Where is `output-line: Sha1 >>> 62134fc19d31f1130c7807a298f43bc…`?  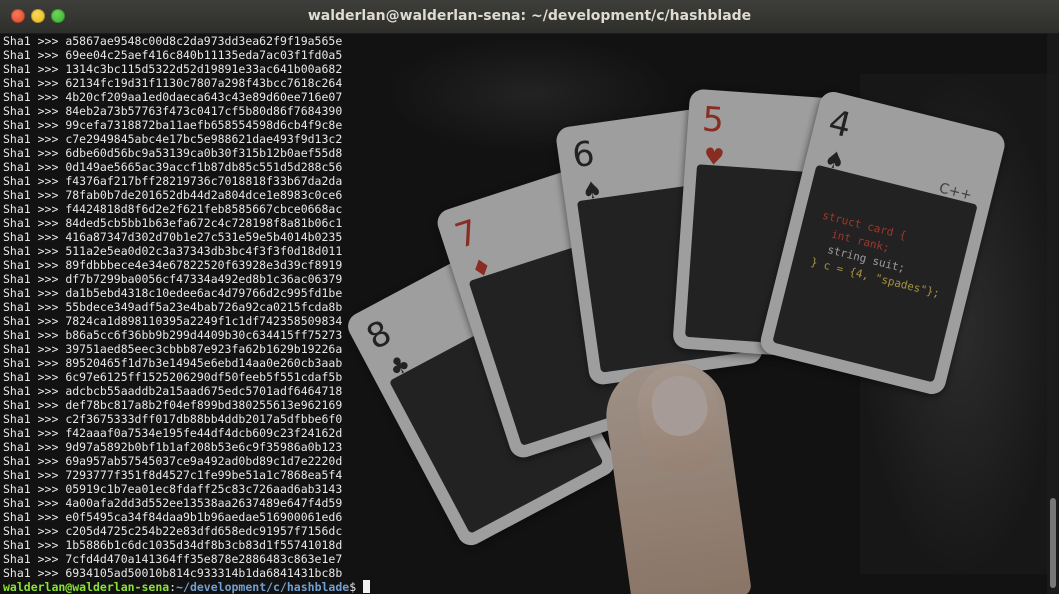
output-line: Sha1 >>> 62134fc19d31f1130c7807a298f43bc… is located at coordinates (525, 83).